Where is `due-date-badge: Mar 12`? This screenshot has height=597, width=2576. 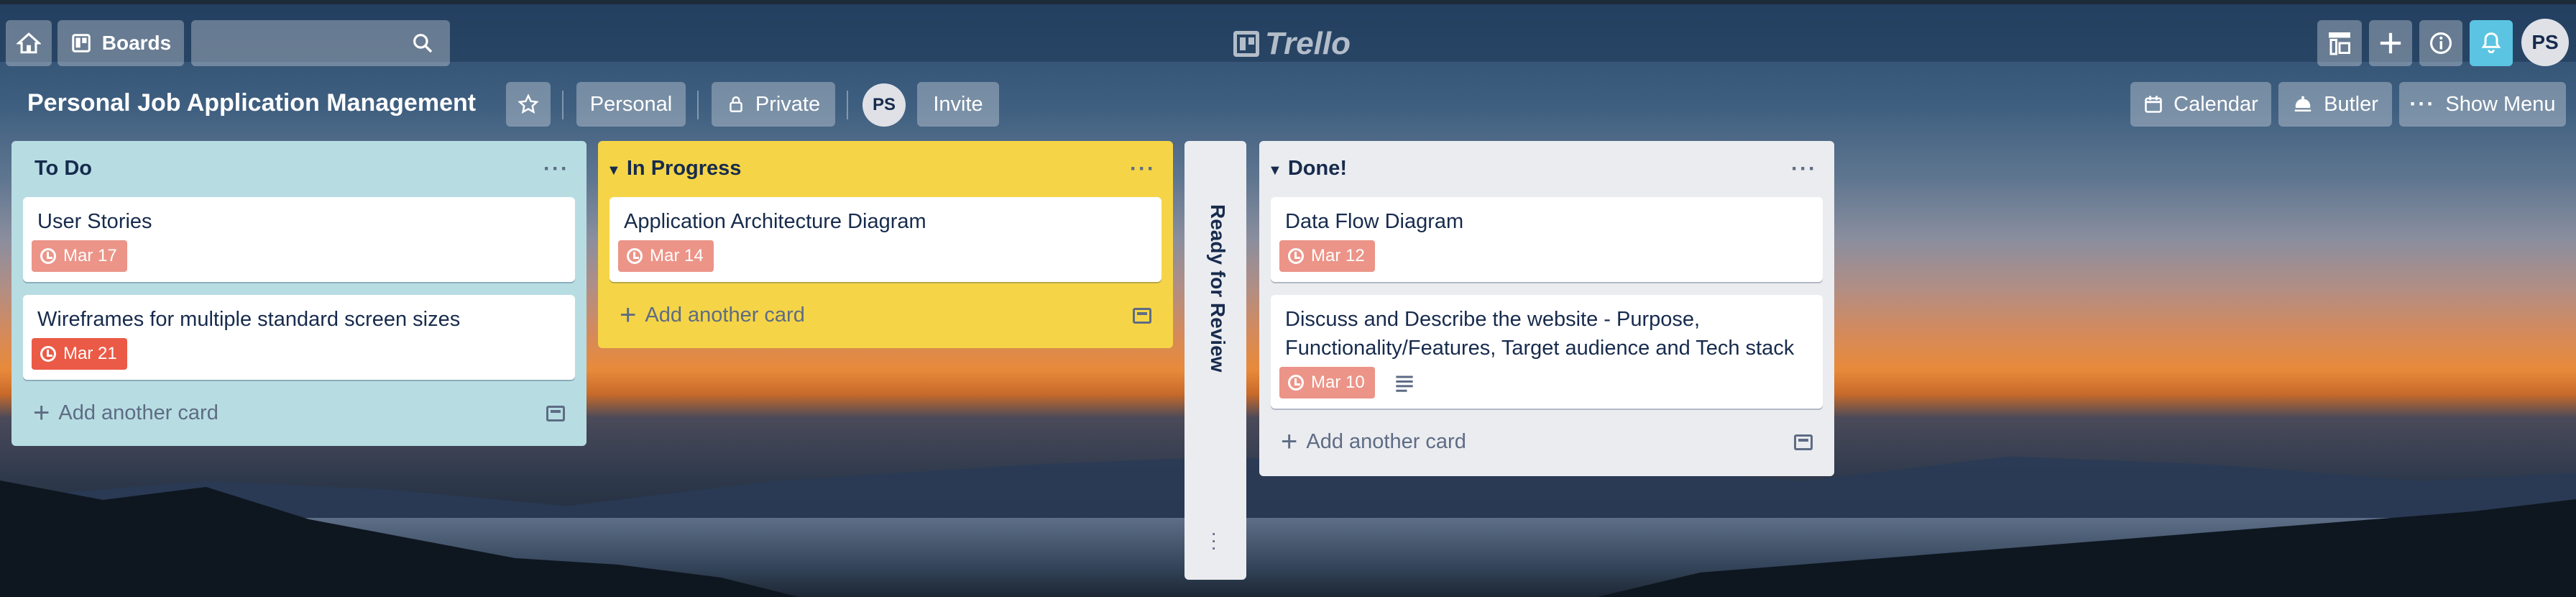
due-date-badge: Mar 12 is located at coordinates (1327, 256).